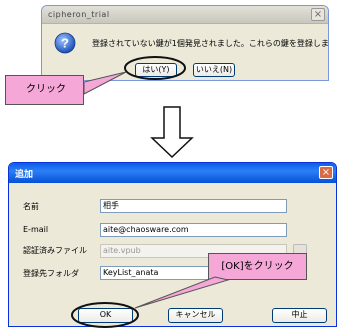 The image size is (345, 332). Describe the element at coordinates (318, 14) in the screenshot. I see `confirm-dialog-close-button: ×` at that location.